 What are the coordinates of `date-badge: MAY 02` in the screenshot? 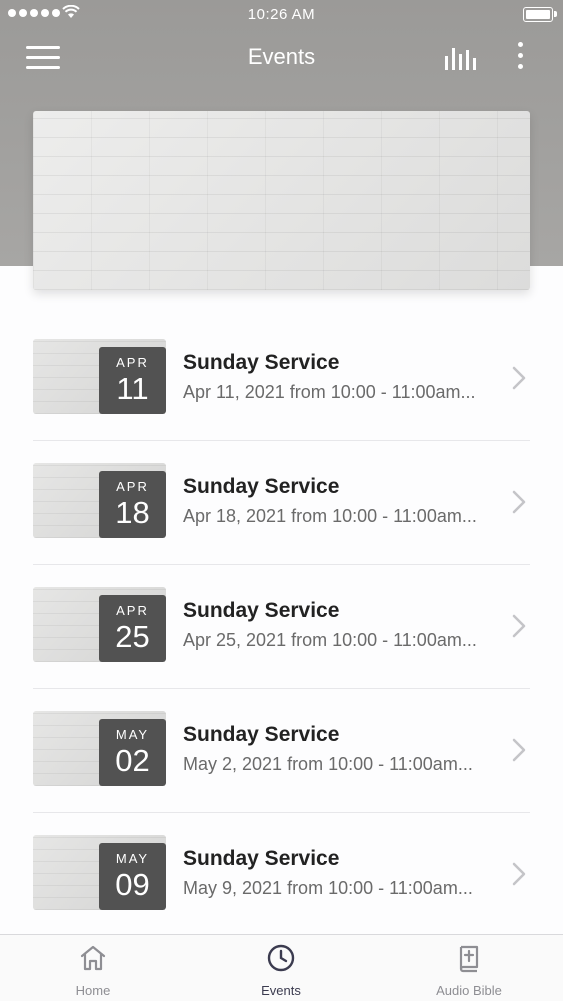 It's located at (132, 752).